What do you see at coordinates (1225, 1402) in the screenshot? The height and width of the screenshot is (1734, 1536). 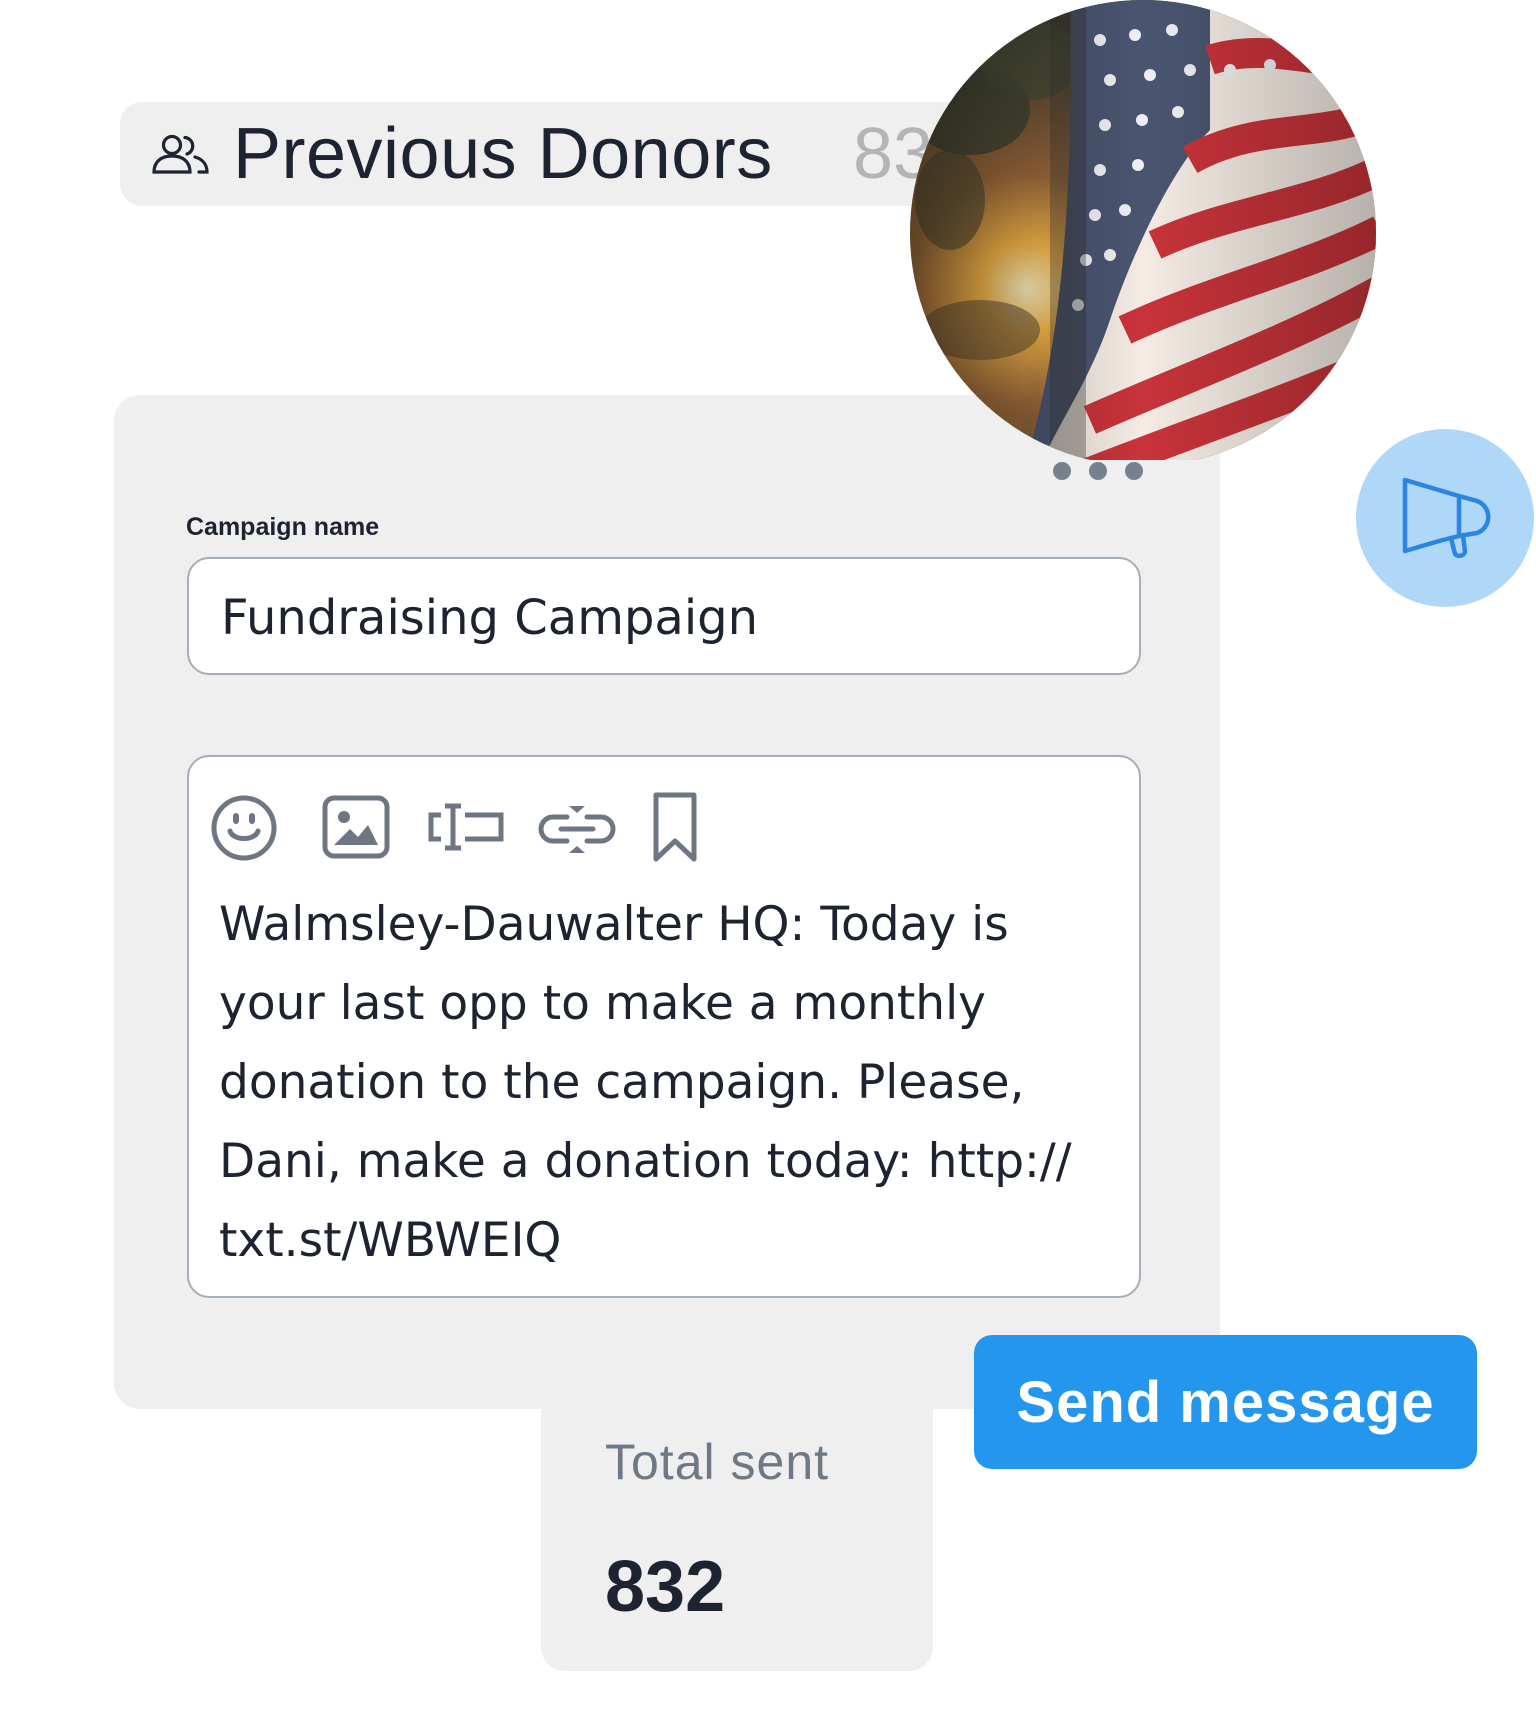 I see `send-message-button: Send message` at bounding box center [1225, 1402].